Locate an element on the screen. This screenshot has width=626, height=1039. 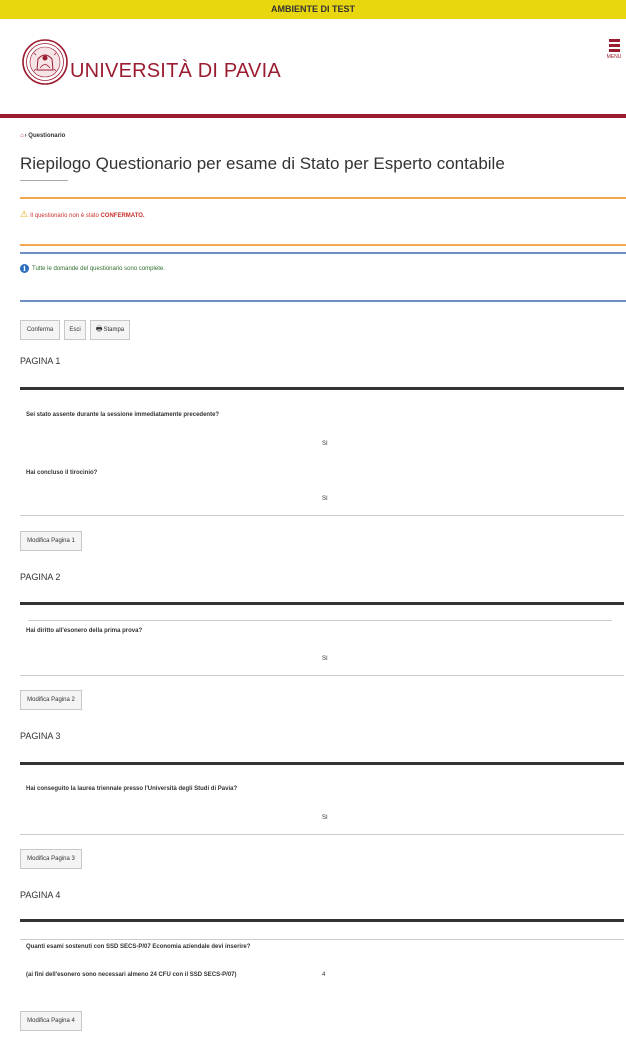
page-4-divider is located at coordinates (322, 920).